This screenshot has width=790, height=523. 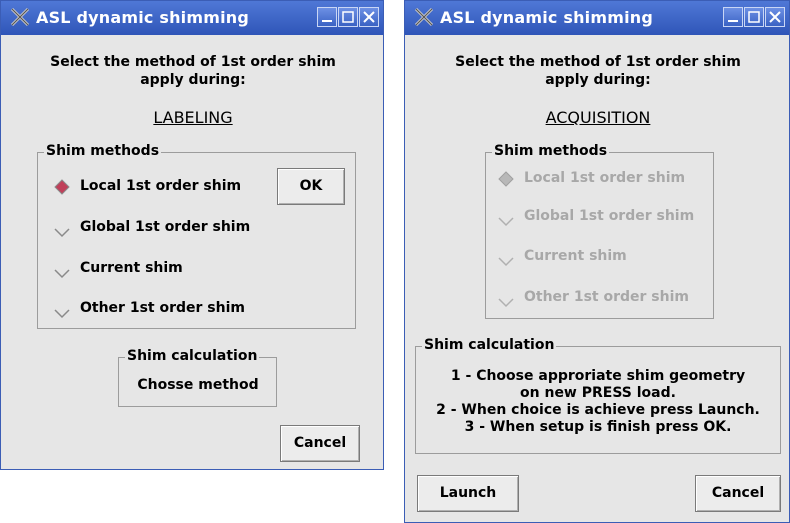 I want to click on calc-instruction-1: 1 - Choose approriate shim geometry, so click(x=598, y=376).